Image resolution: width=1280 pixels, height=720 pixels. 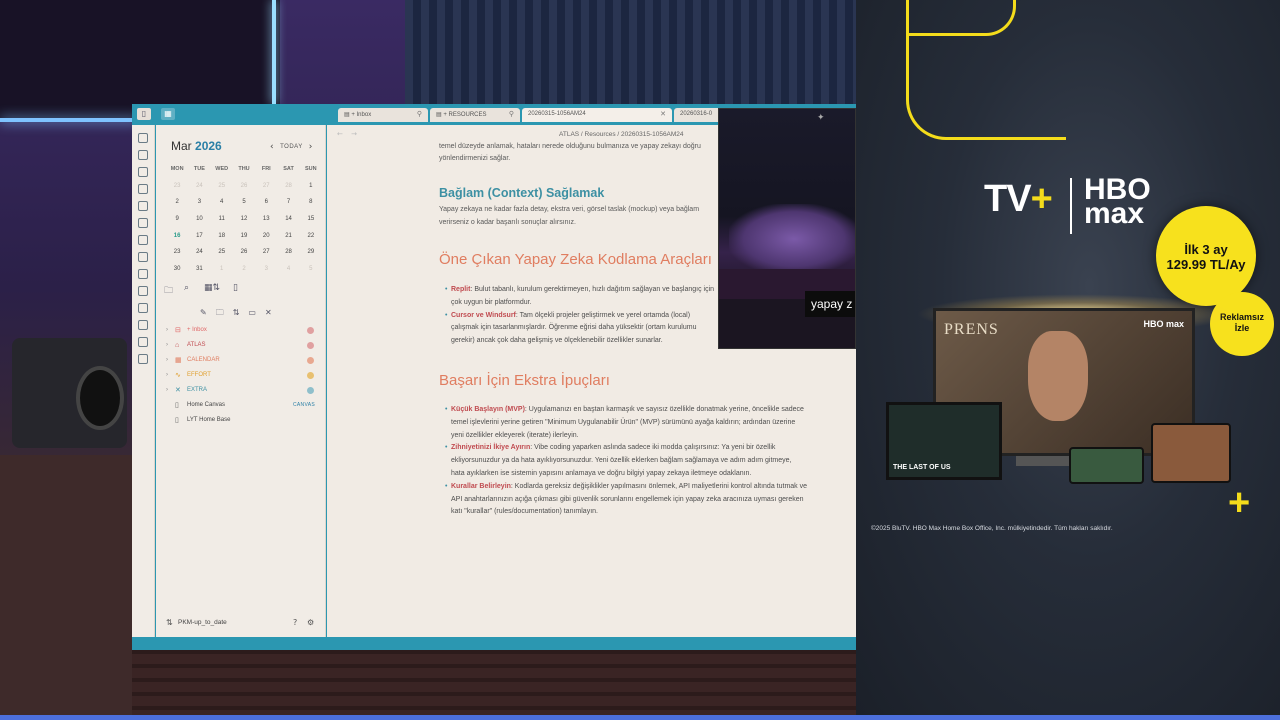 I want to click on publish-icon, so click(x=143, y=342).